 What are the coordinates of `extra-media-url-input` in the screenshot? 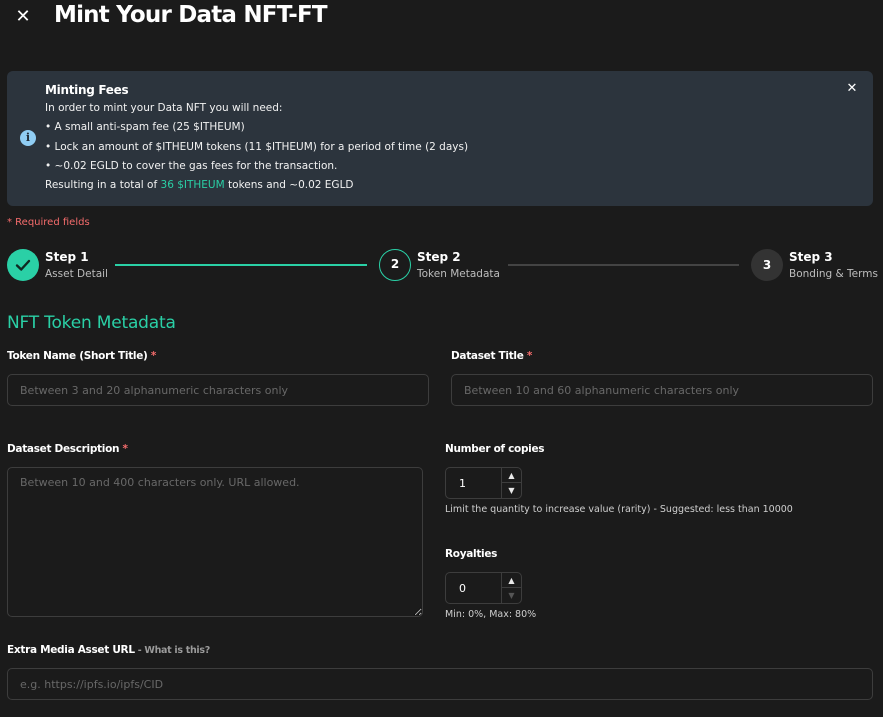 It's located at (440, 684).